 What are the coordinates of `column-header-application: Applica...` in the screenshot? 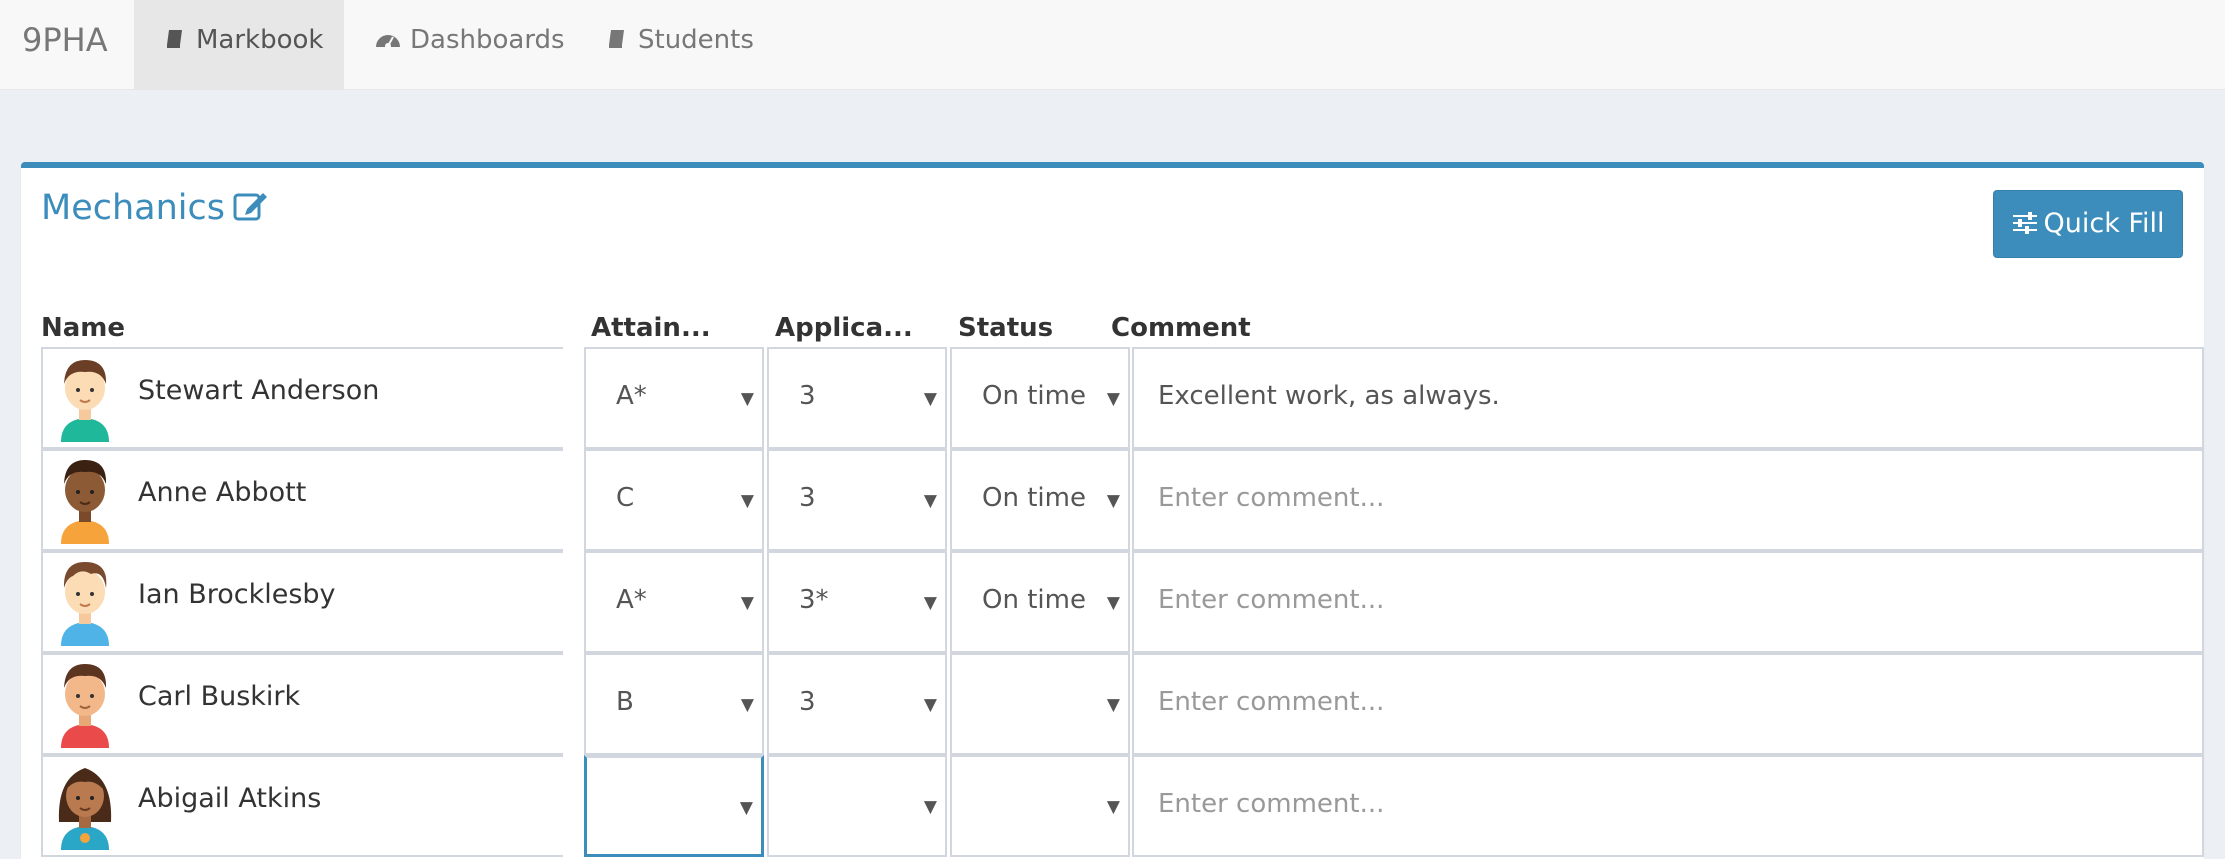 It's located at (844, 328).